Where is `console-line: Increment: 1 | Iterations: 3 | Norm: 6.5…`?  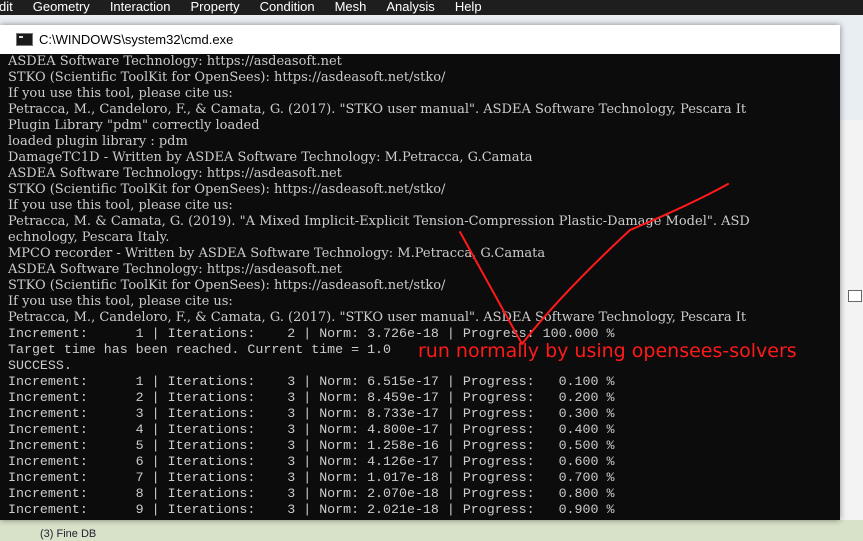 console-line: Increment: 1 | Iterations: 3 | Norm: 6.5… is located at coordinates (311, 381).